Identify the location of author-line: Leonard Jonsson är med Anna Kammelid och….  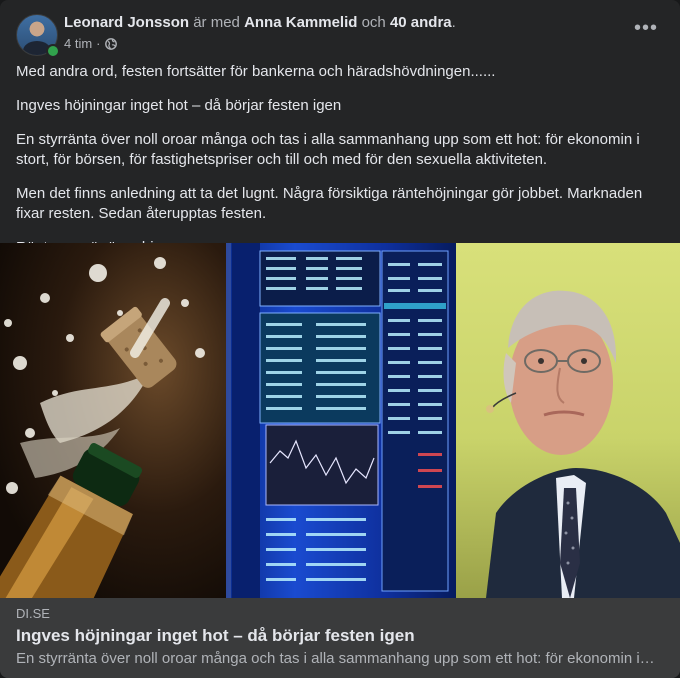
(260, 22).